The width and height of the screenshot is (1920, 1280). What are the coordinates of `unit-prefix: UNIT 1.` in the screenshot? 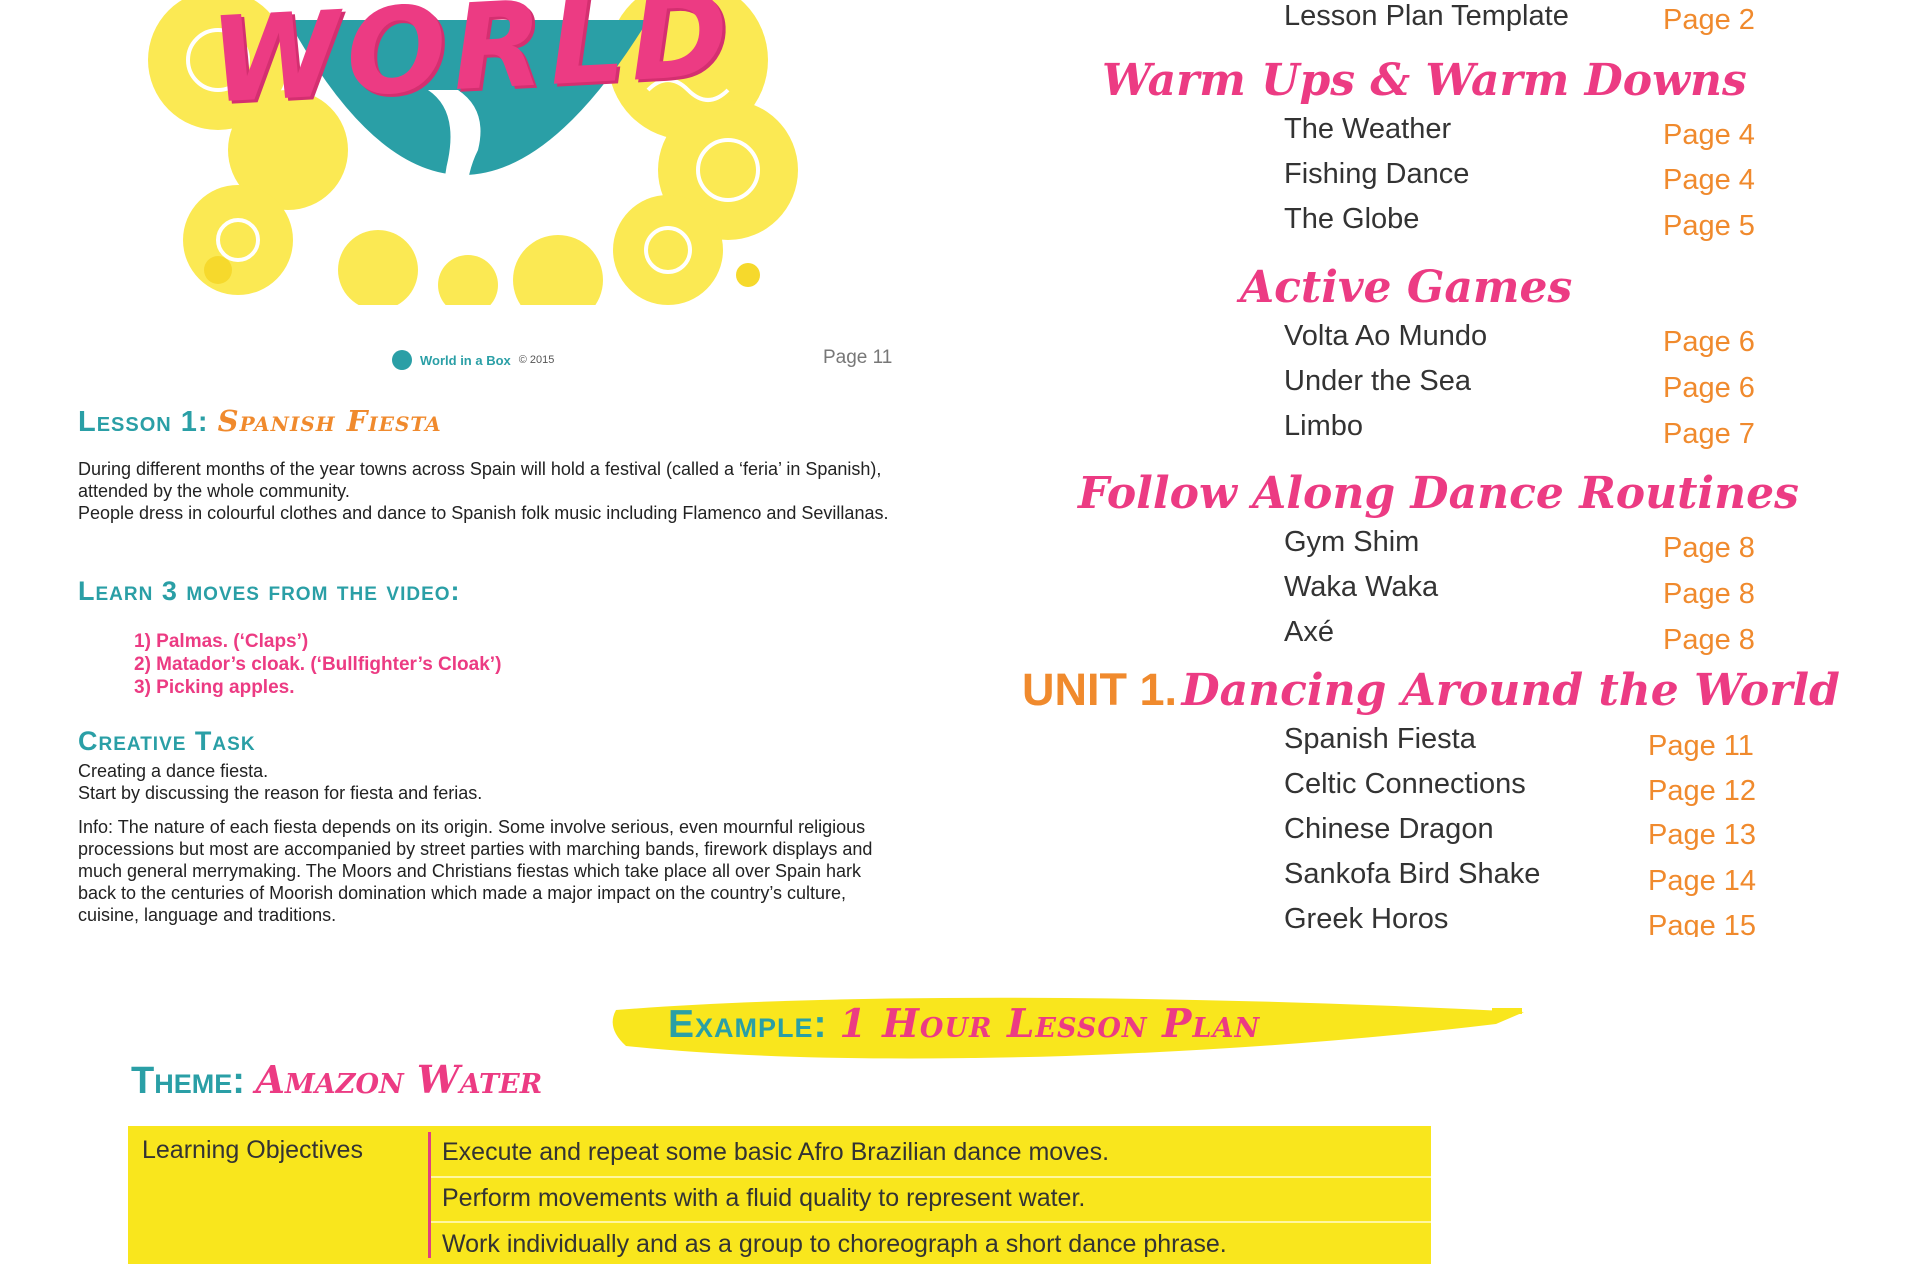 It's located at (1100, 689).